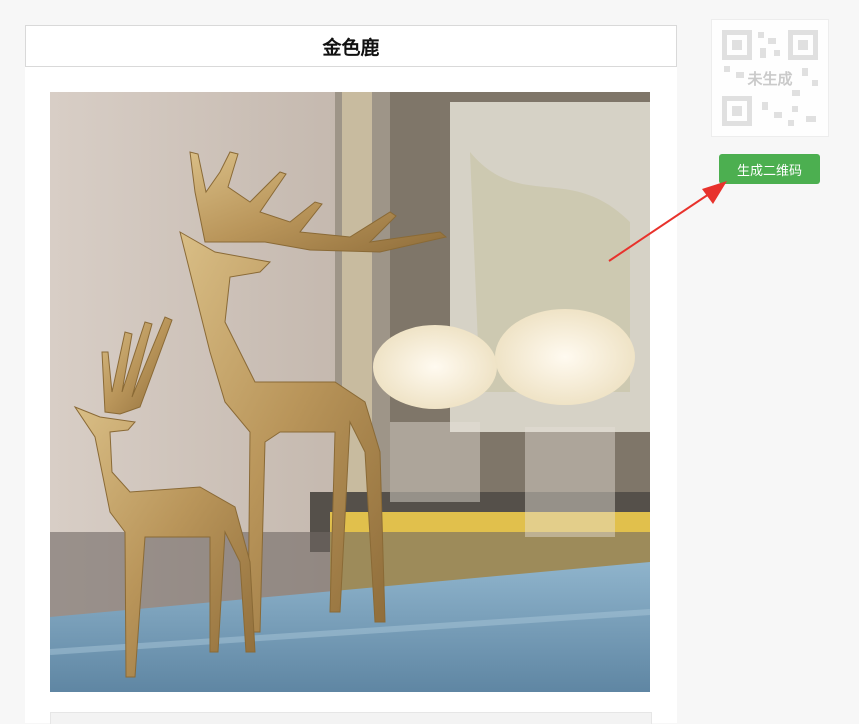  What do you see at coordinates (351, 46) in the screenshot?
I see `product-title: 金色鹿` at bounding box center [351, 46].